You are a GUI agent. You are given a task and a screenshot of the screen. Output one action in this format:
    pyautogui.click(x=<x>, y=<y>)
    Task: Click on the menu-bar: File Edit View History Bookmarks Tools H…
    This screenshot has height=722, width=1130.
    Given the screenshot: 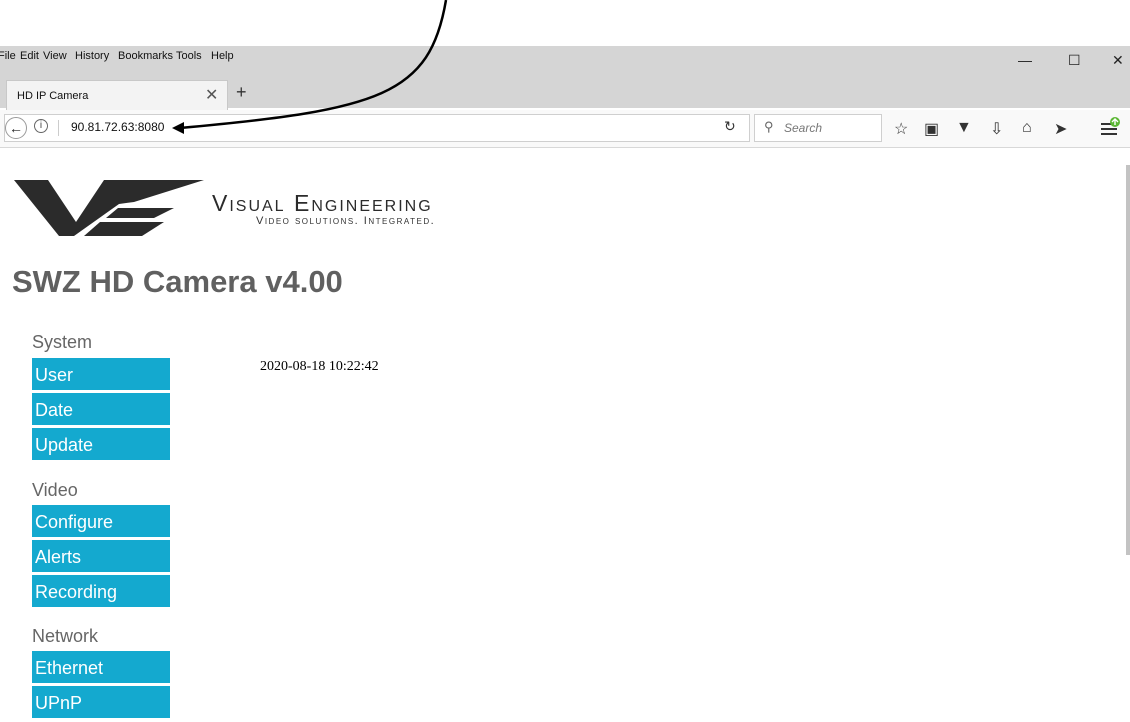 What is the action you would take?
    pyautogui.click(x=500, y=57)
    